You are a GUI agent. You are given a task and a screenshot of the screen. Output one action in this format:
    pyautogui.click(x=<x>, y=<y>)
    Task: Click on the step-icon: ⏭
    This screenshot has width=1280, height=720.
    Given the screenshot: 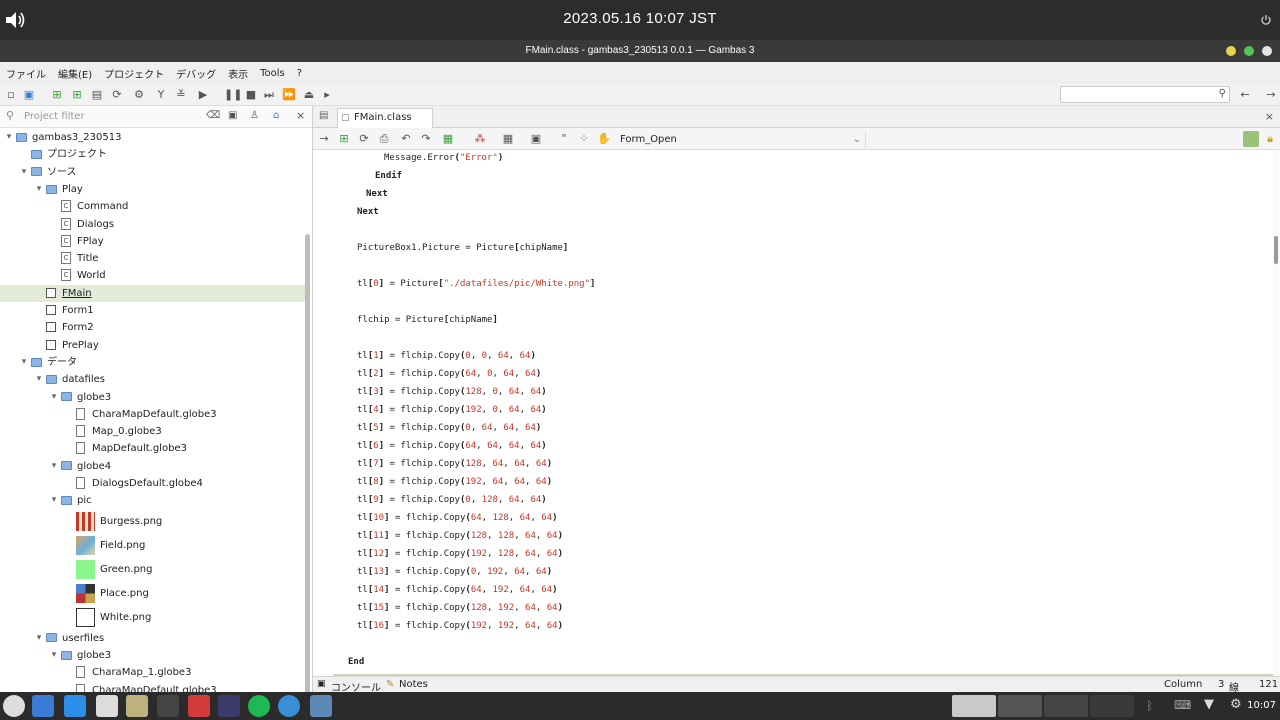 What is the action you would take?
    pyautogui.click(x=269, y=95)
    